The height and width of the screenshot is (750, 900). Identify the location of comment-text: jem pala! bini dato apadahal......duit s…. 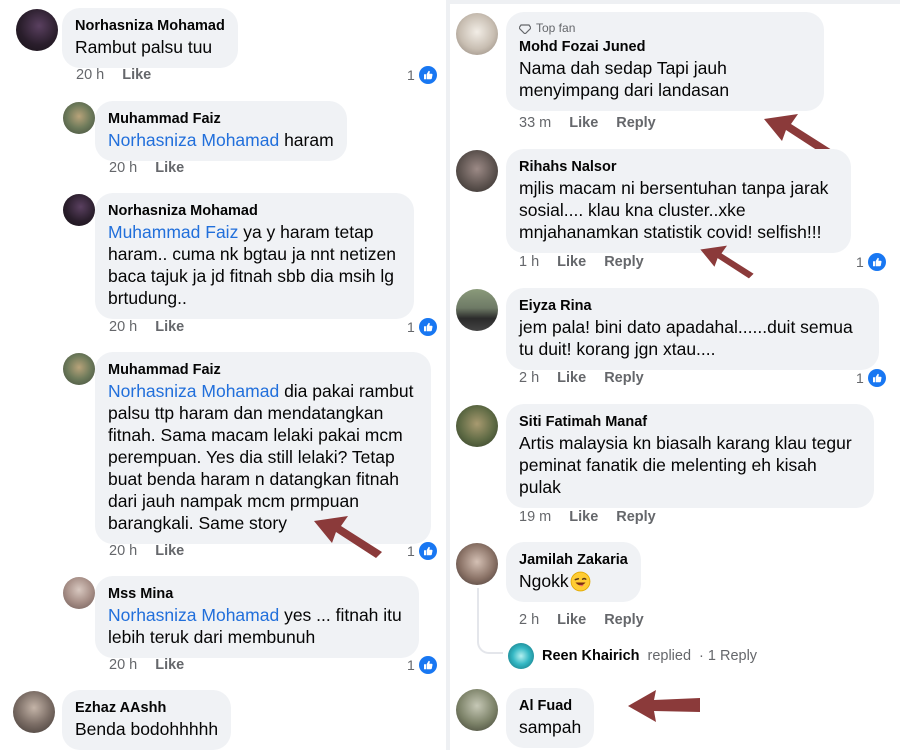
(686, 338).